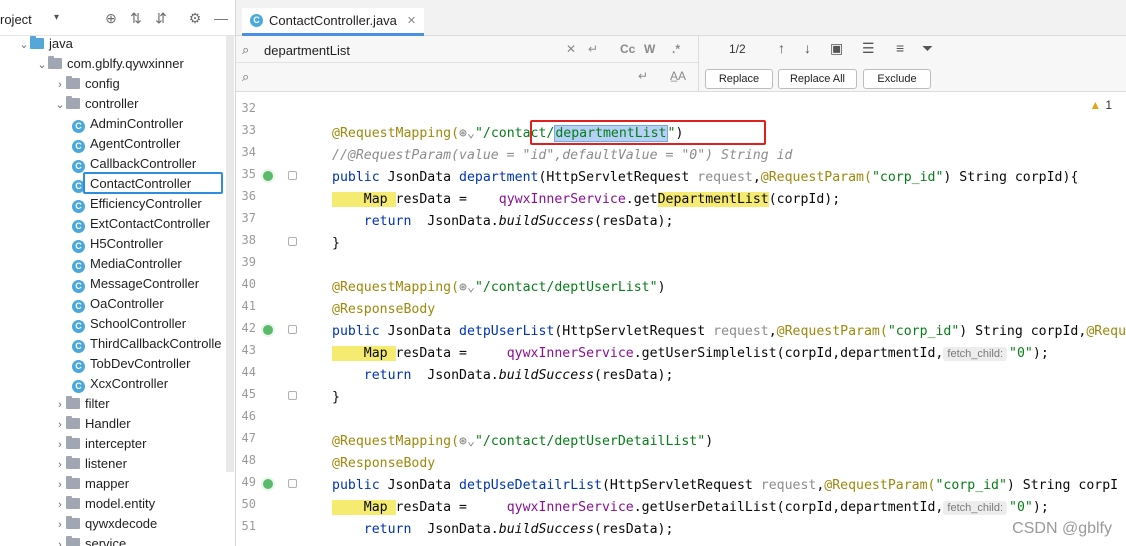  Describe the element at coordinates (836, 48) in the screenshot. I see `select-all-occurrences-icon: ▣` at that location.